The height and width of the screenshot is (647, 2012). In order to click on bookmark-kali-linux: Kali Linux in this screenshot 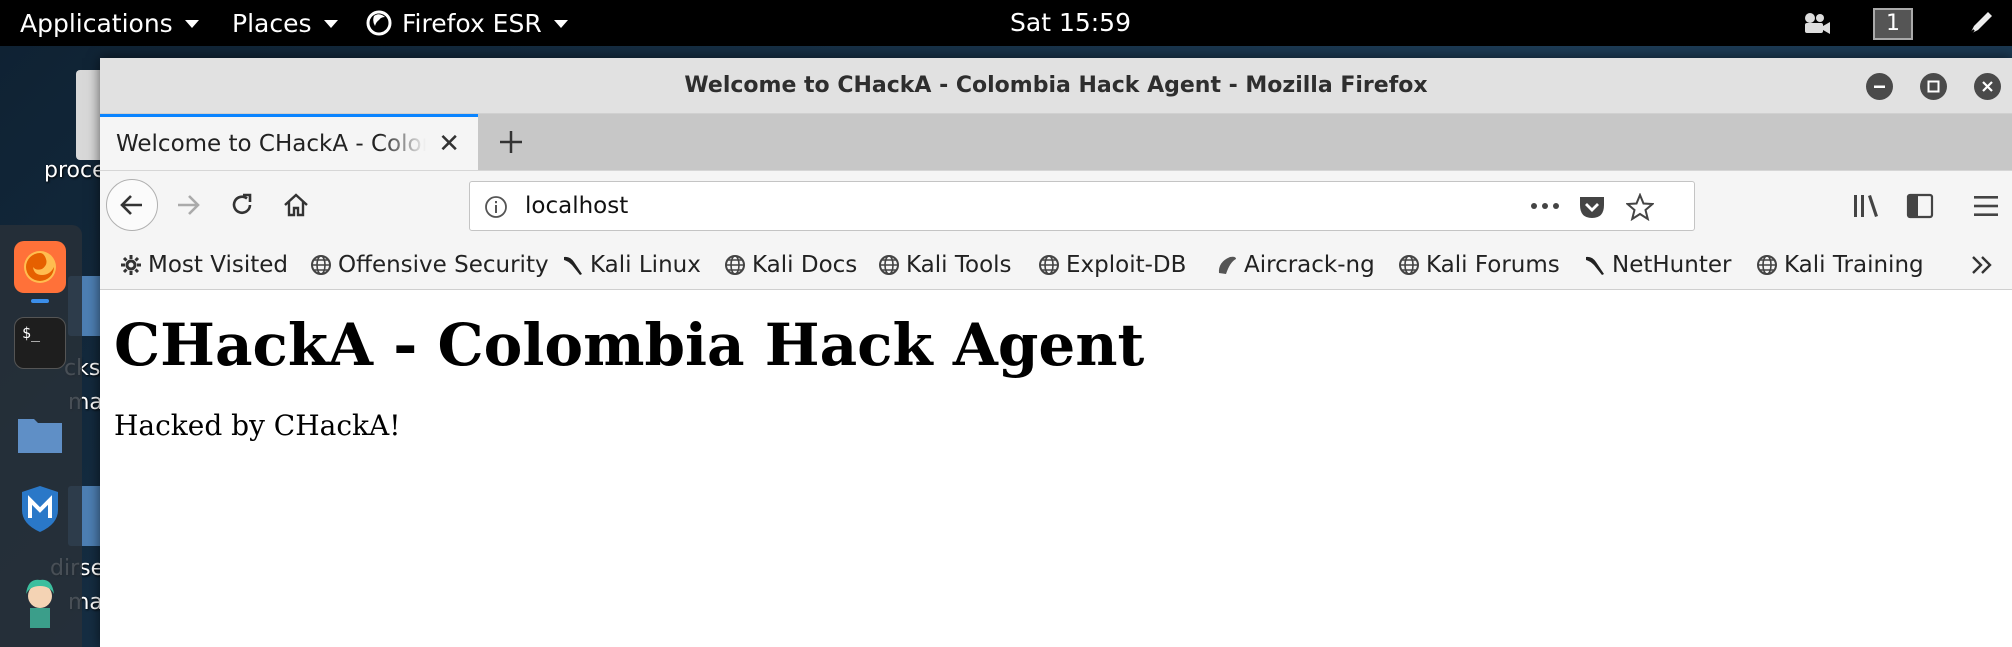, I will do `click(631, 265)`.